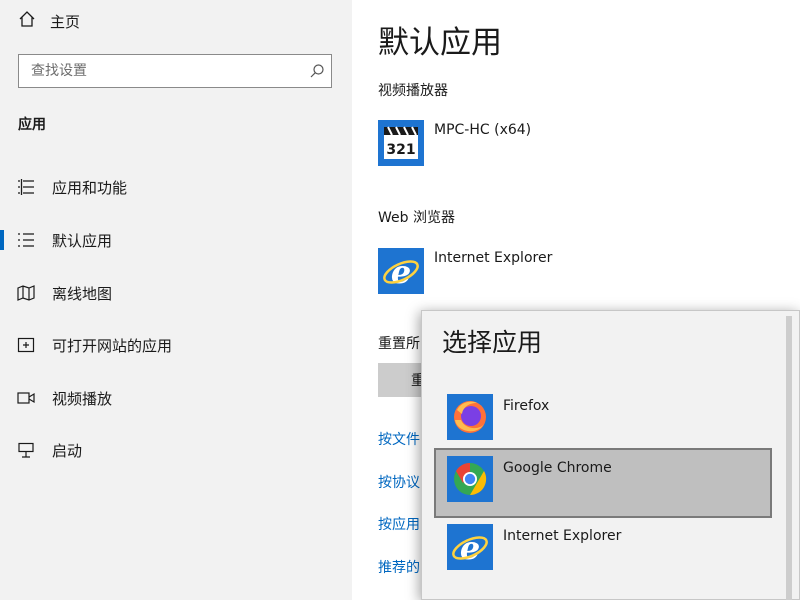  What do you see at coordinates (176, 398) in the screenshot?
I see `sidebar-item-video-playback: 视频播放` at bounding box center [176, 398].